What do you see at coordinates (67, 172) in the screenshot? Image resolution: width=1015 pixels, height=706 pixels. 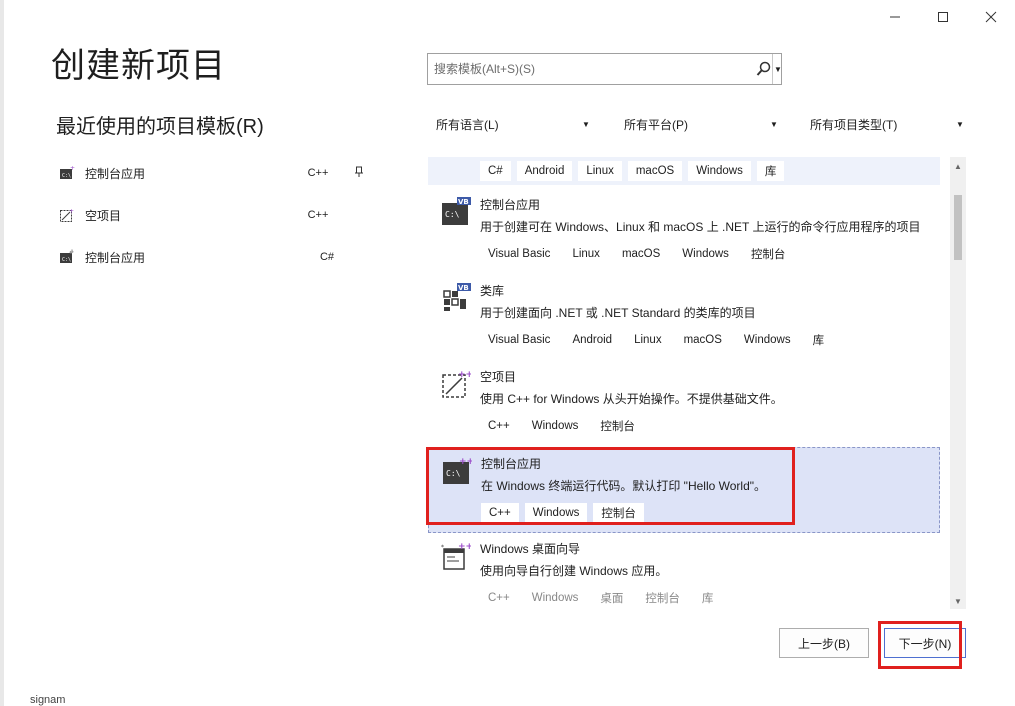 I see `console-app-icon: C:\+` at bounding box center [67, 172].